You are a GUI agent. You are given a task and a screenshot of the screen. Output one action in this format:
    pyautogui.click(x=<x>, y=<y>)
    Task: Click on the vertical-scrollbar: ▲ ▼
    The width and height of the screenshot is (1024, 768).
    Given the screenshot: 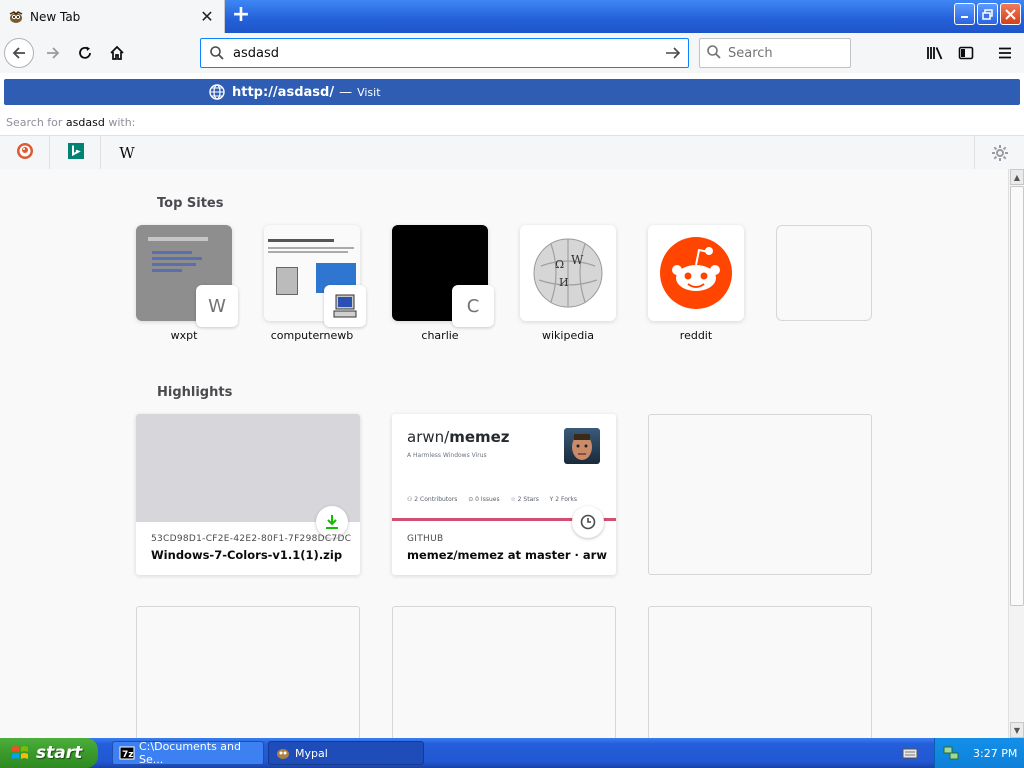 What is the action you would take?
    pyautogui.click(x=1016, y=453)
    